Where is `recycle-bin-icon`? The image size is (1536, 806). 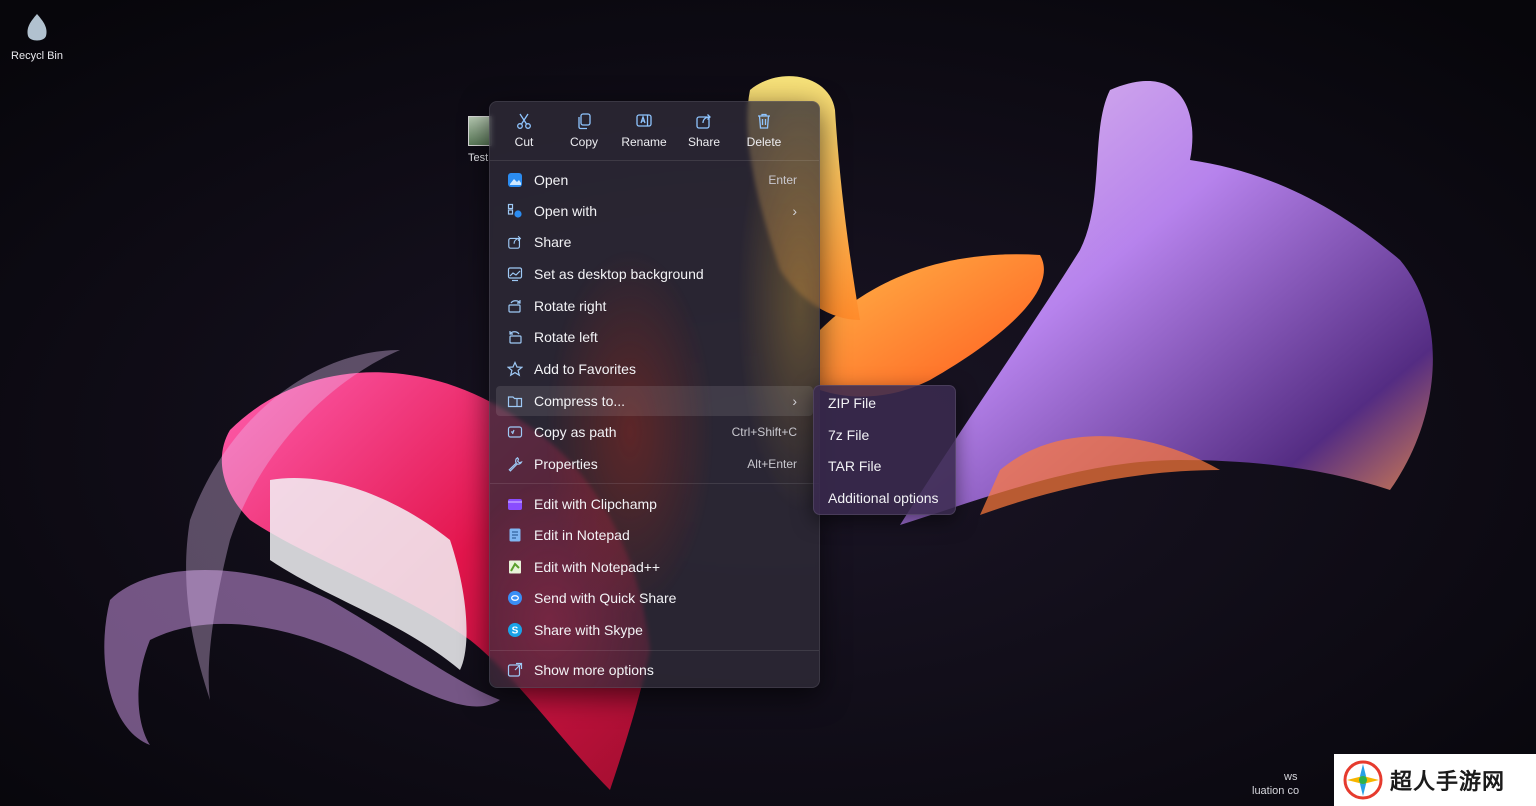 recycle-bin-icon is located at coordinates (37, 29).